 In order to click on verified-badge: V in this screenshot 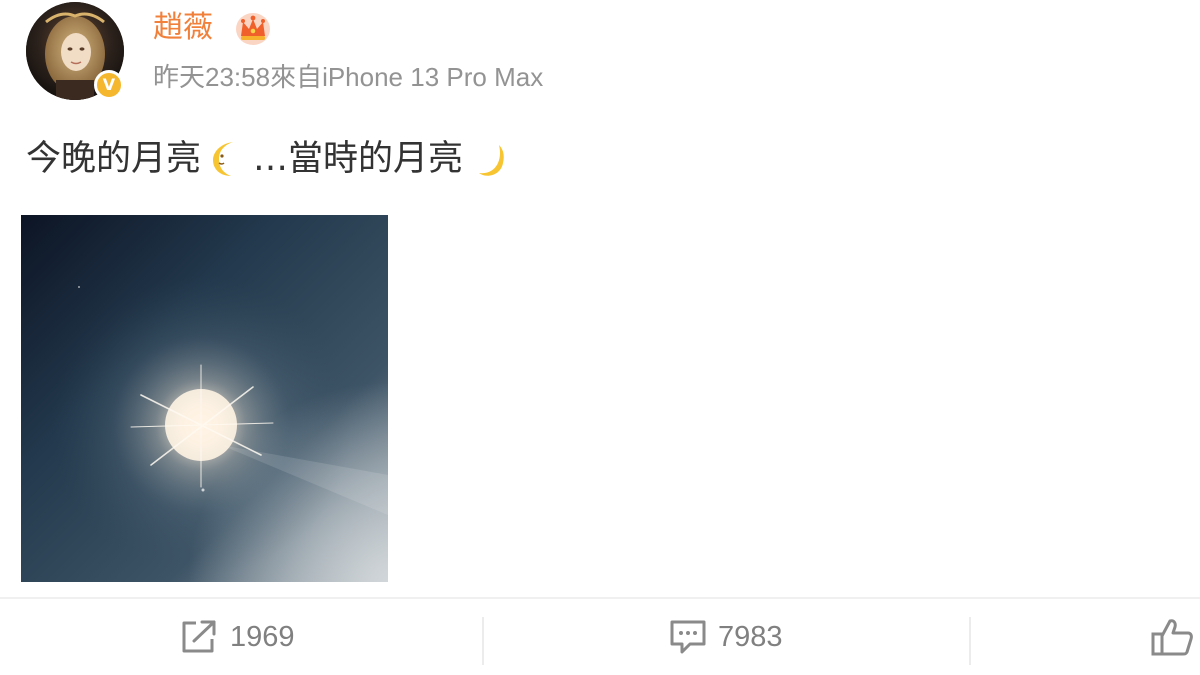, I will do `click(109, 85)`.